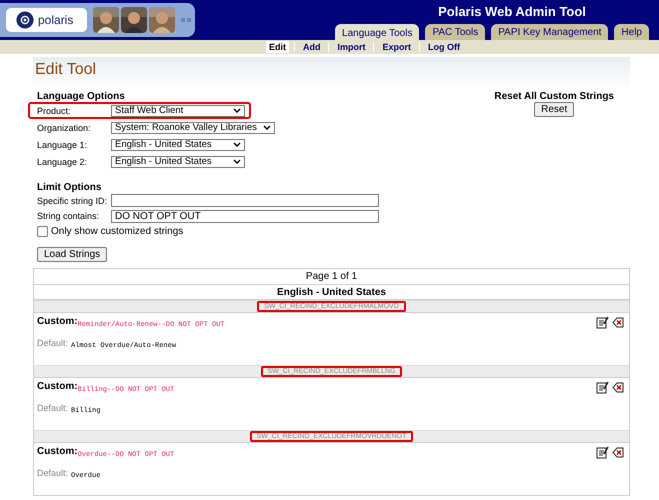 Image resolution: width=659 pixels, height=500 pixels. I want to click on field-label: Specific string ID:, so click(72, 201).